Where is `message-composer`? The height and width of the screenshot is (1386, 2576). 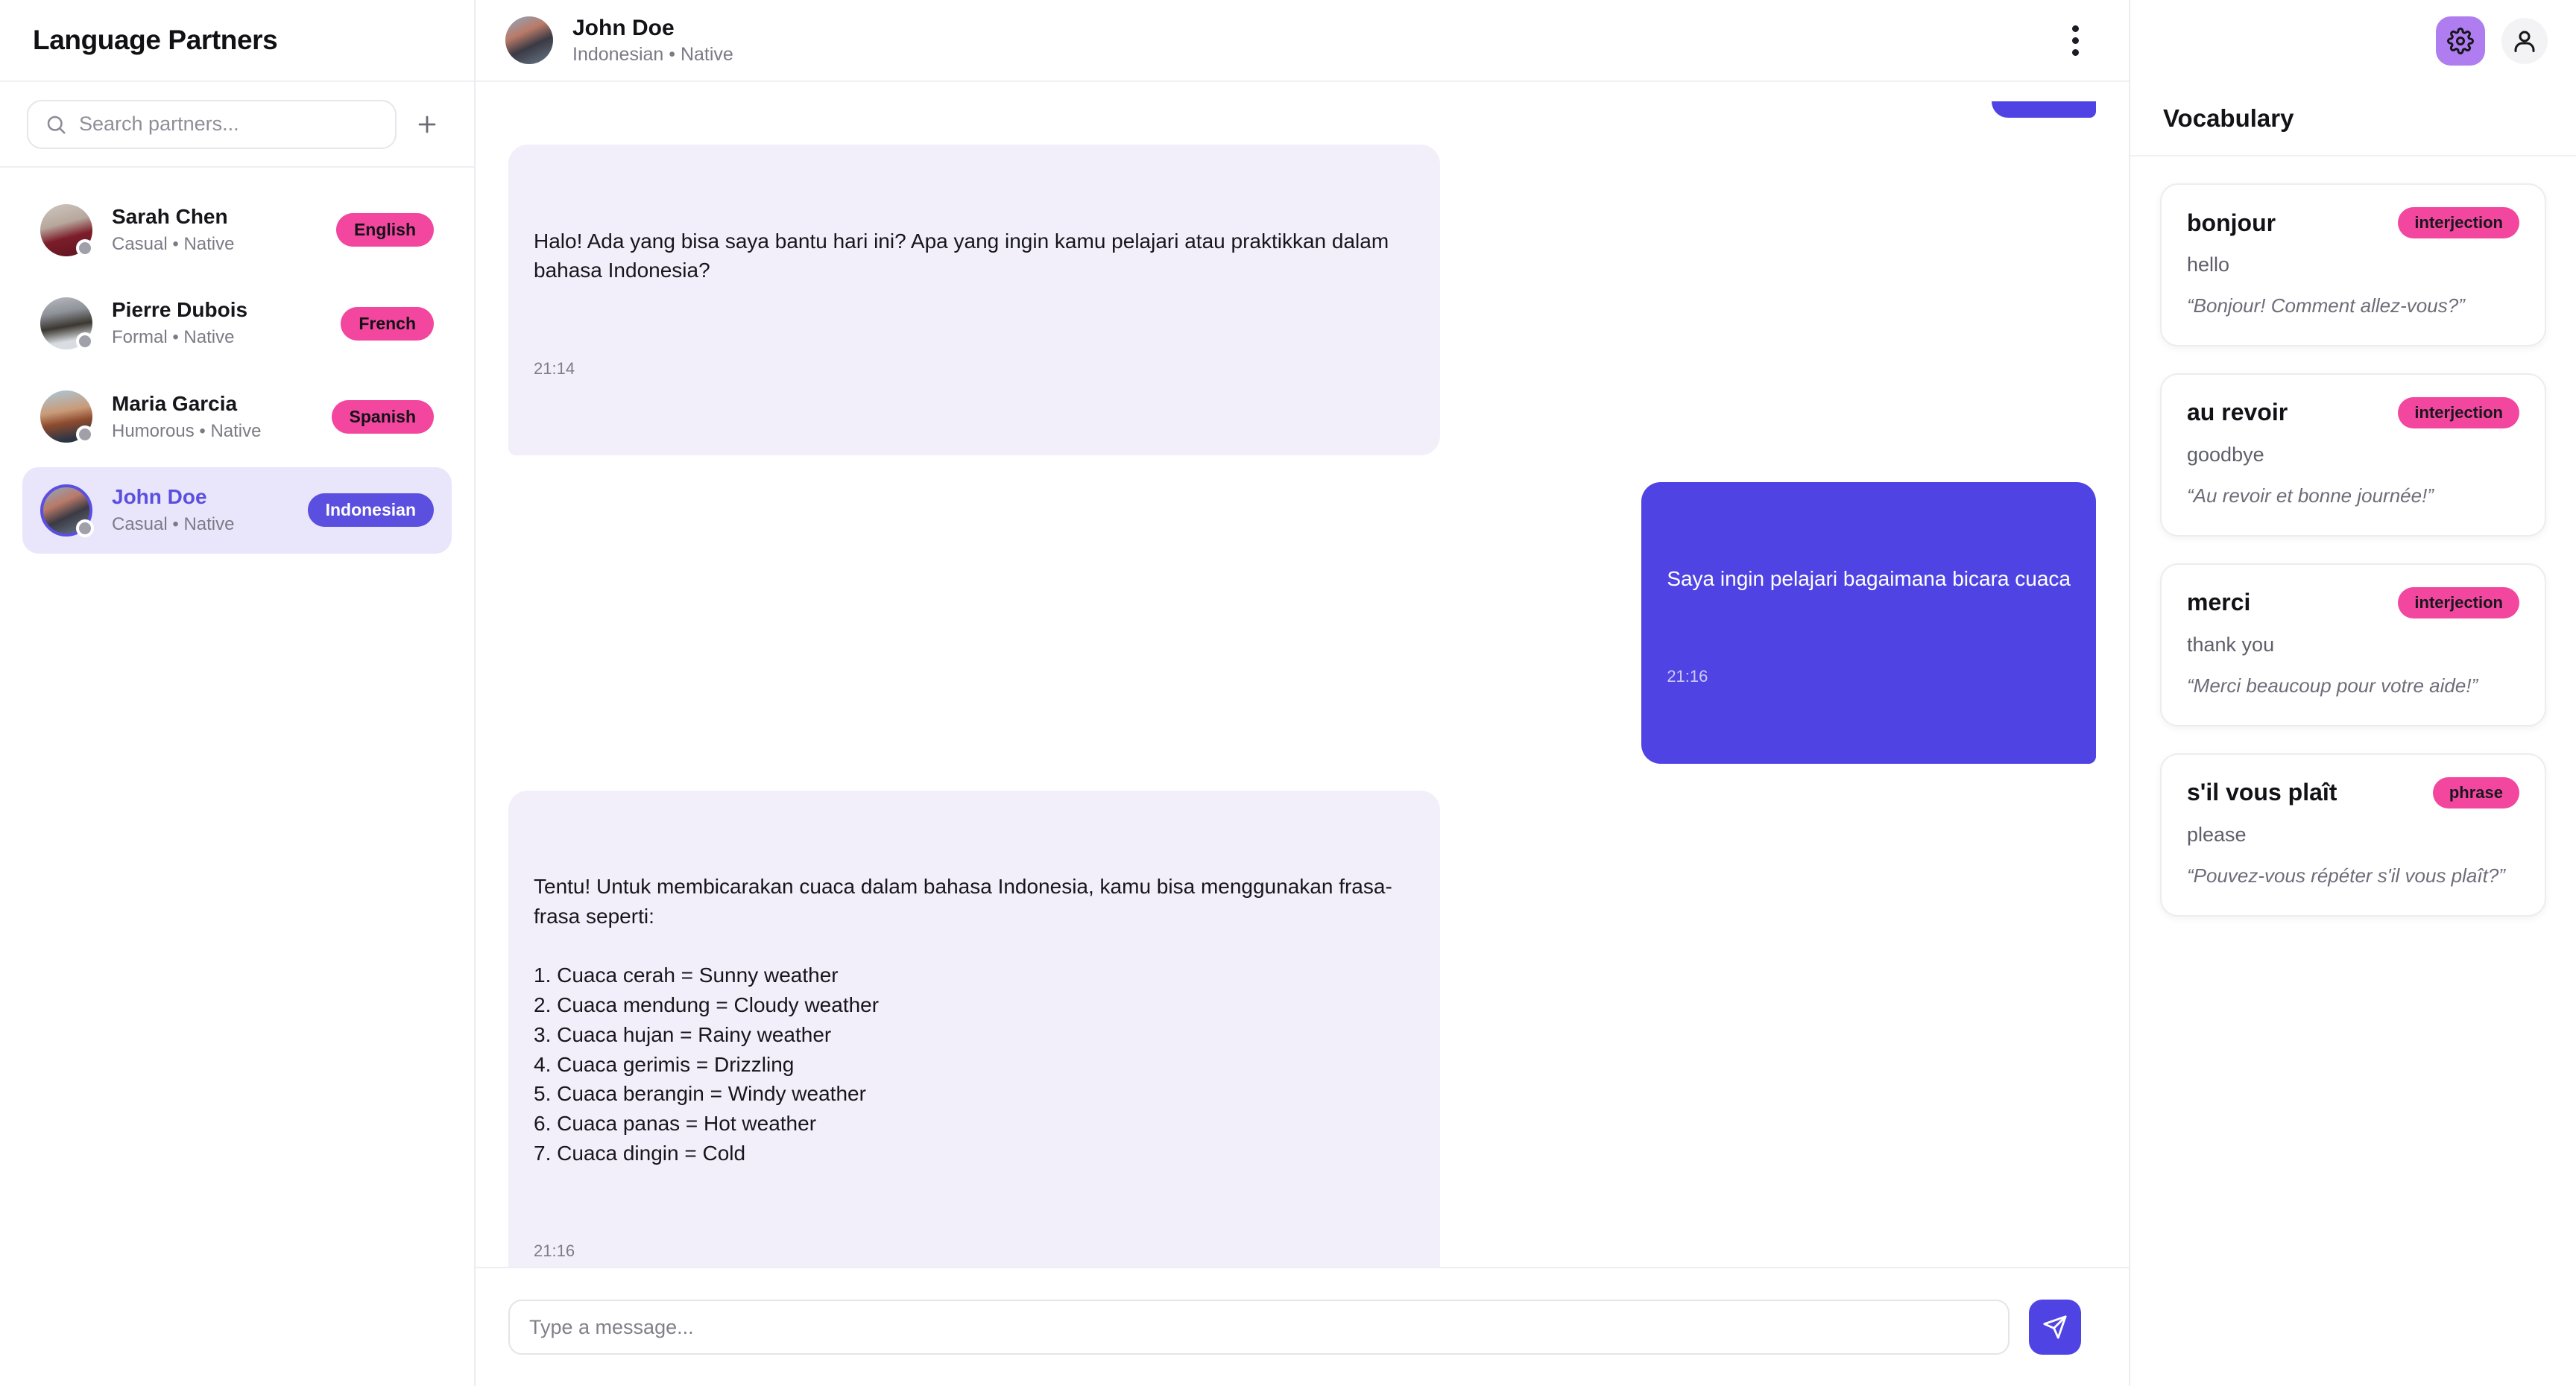 message-composer is located at coordinates (1302, 1326).